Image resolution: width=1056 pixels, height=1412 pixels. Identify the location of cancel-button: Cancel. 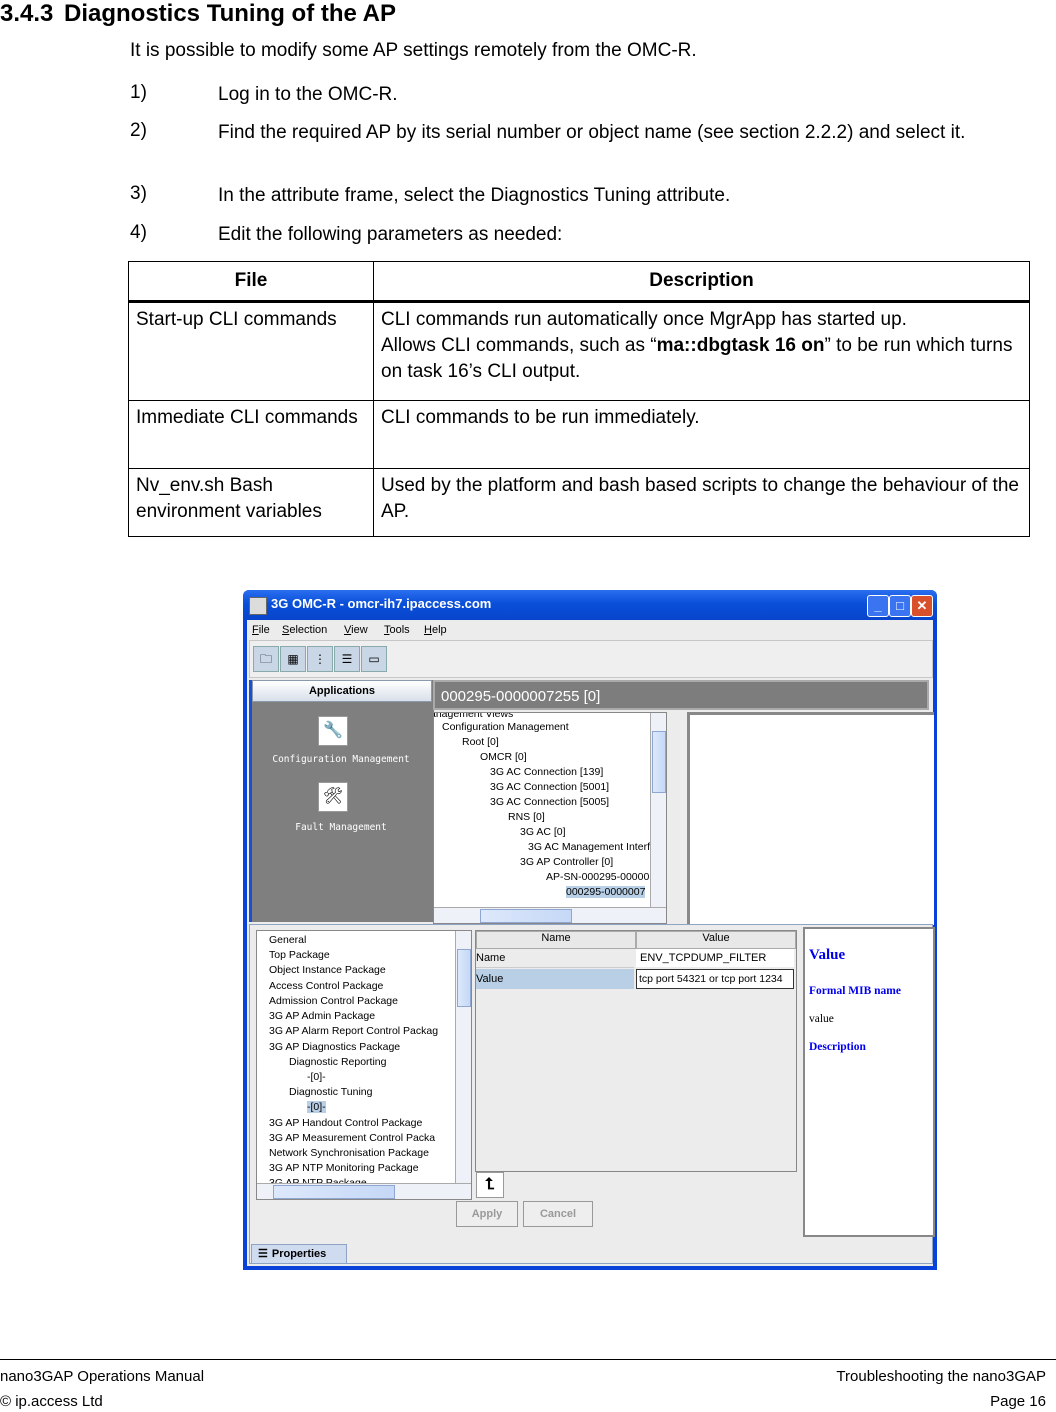
(558, 1214).